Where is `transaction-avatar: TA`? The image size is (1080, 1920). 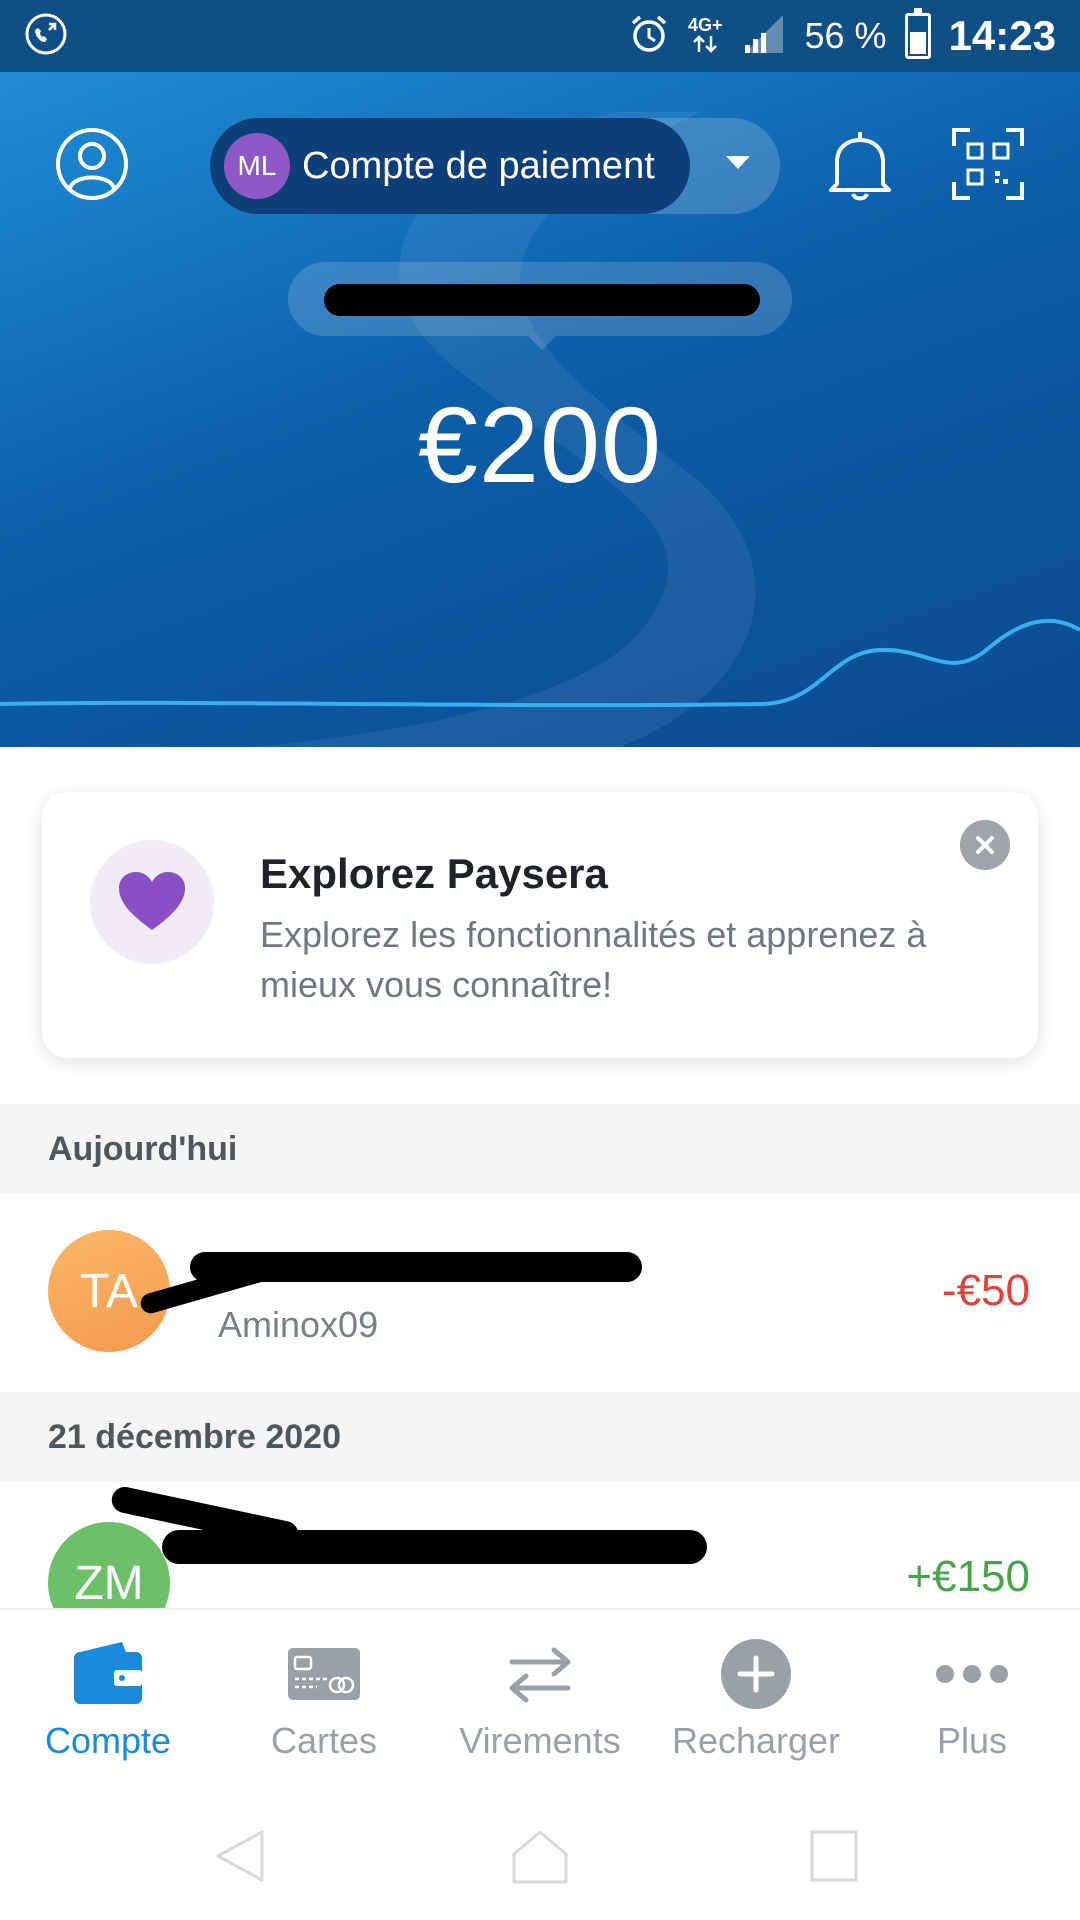
transaction-avatar: TA is located at coordinates (109, 1291).